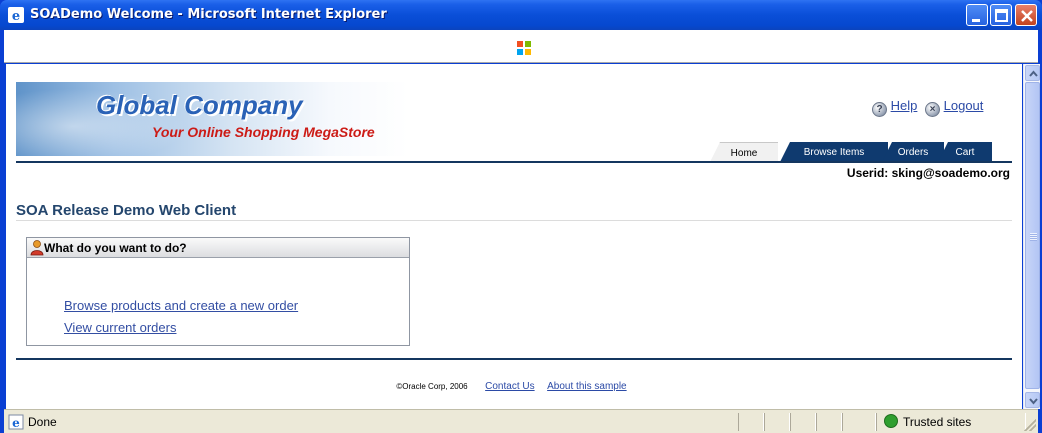 This screenshot has width=1042, height=433. What do you see at coordinates (514, 162) in the screenshot?
I see `header-divider` at bounding box center [514, 162].